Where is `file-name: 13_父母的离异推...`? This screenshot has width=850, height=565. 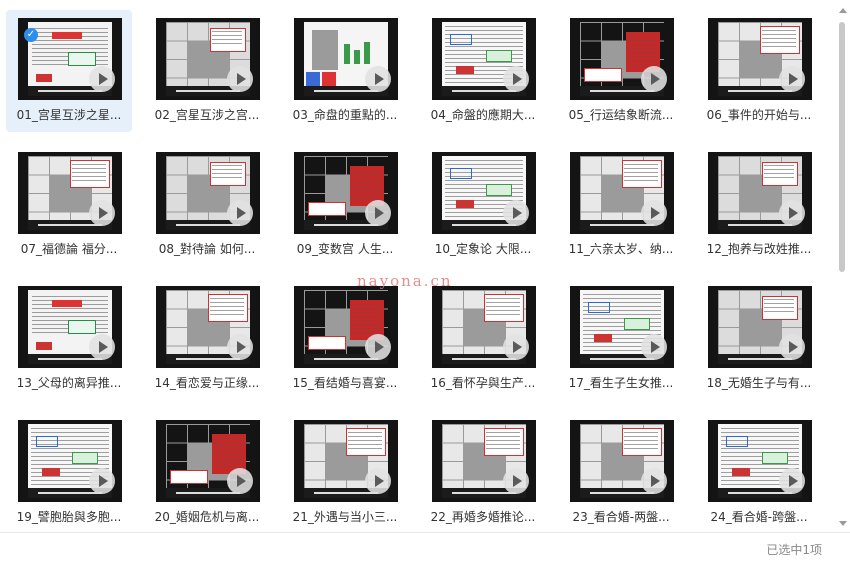
file-name: 13_父母的离异推... is located at coordinates (69, 383).